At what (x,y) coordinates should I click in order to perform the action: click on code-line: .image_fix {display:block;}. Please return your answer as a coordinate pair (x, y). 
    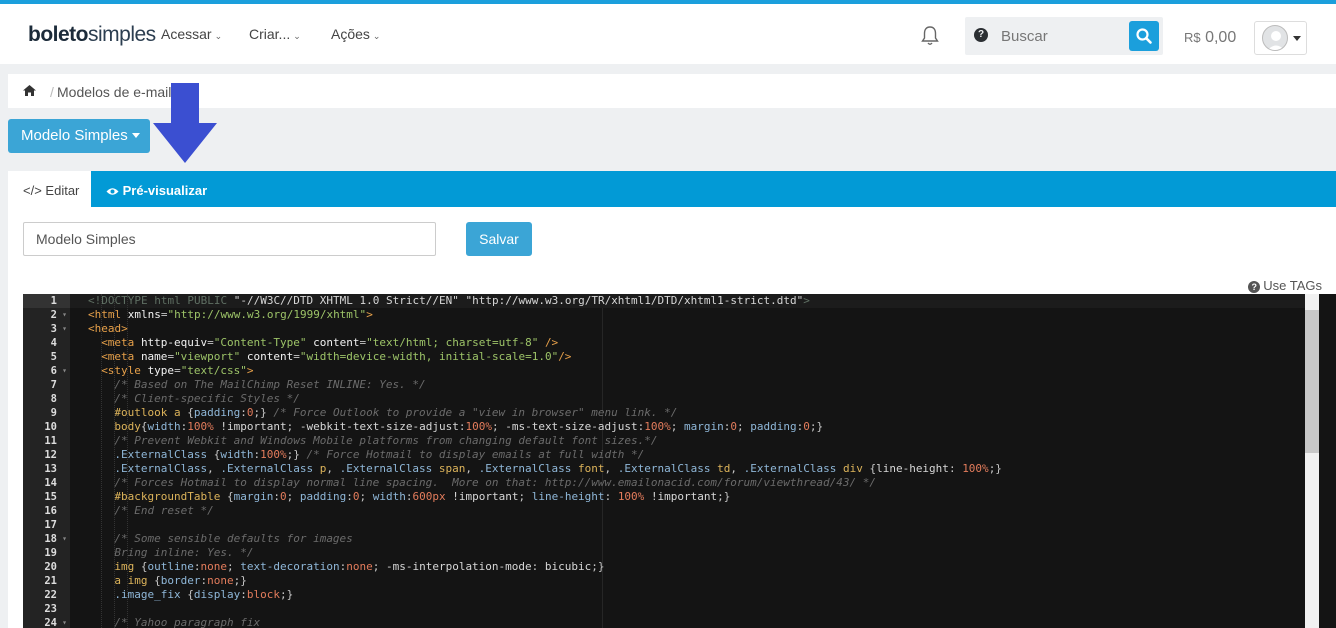
    Looking at the image, I should click on (687, 595).